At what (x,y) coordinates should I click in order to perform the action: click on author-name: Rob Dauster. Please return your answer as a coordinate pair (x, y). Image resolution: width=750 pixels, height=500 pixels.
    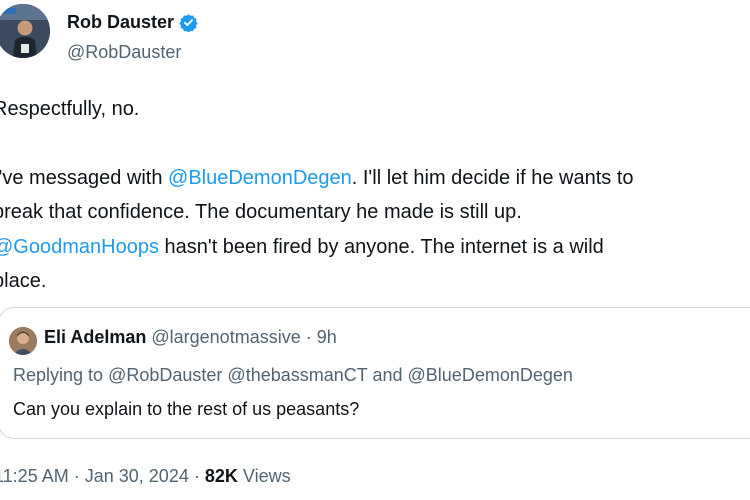
    Looking at the image, I should click on (120, 22).